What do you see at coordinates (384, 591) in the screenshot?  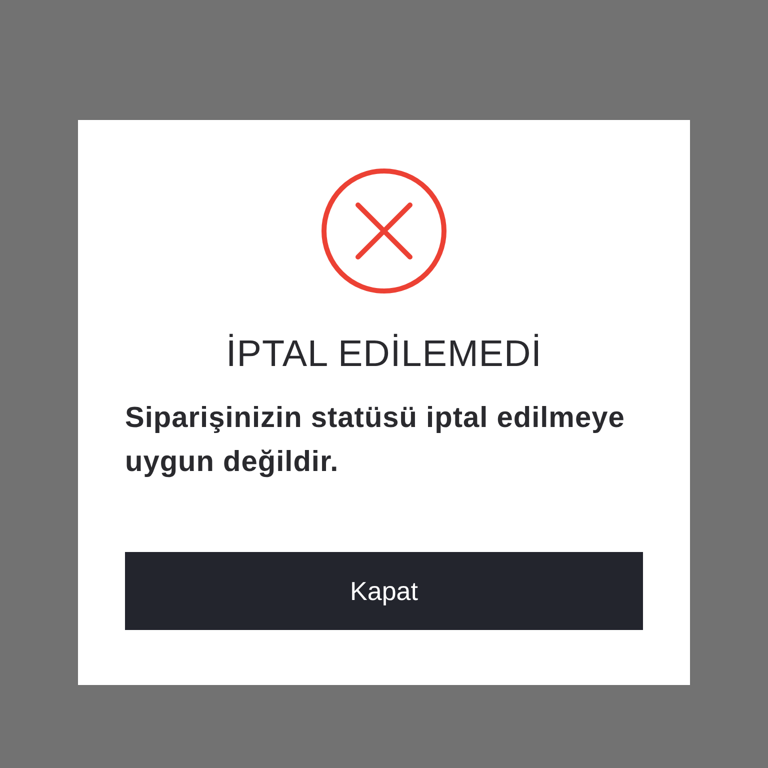 I see `close-button: Kapat` at bounding box center [384, 591].